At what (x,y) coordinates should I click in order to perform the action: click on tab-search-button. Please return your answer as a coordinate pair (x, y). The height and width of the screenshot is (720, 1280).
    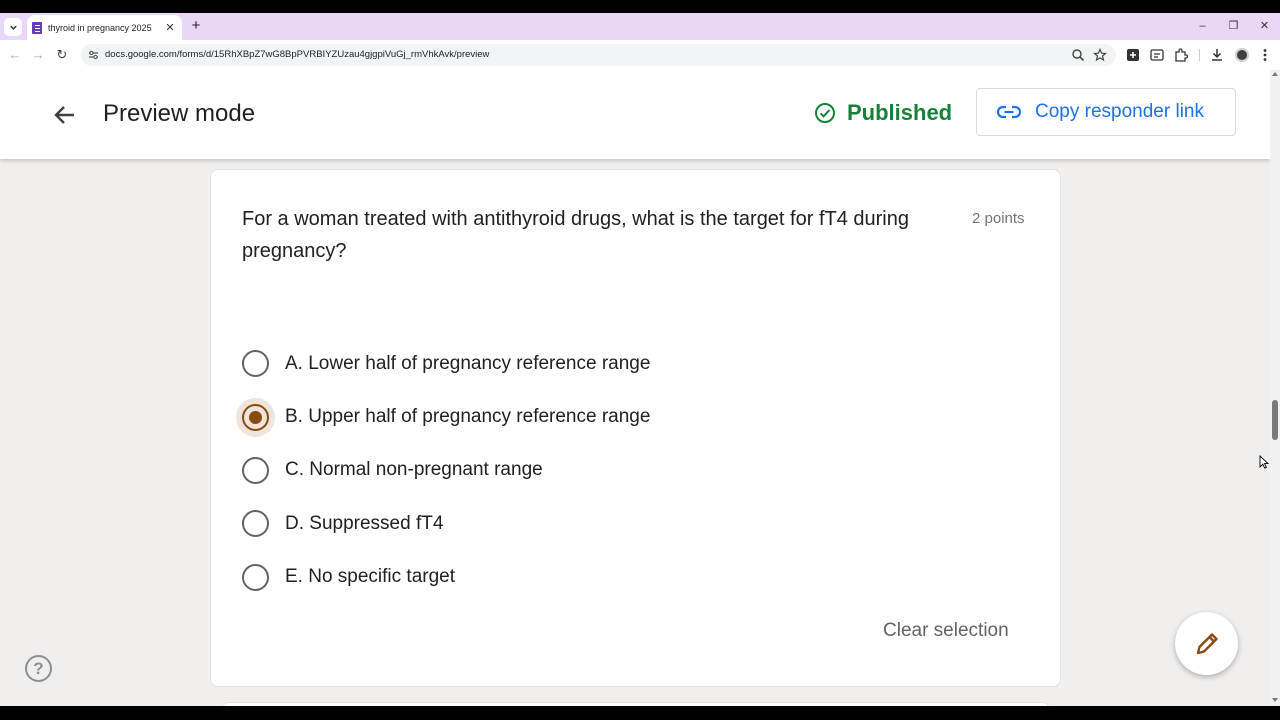
    Looking at the image, I should click on (13, 27).